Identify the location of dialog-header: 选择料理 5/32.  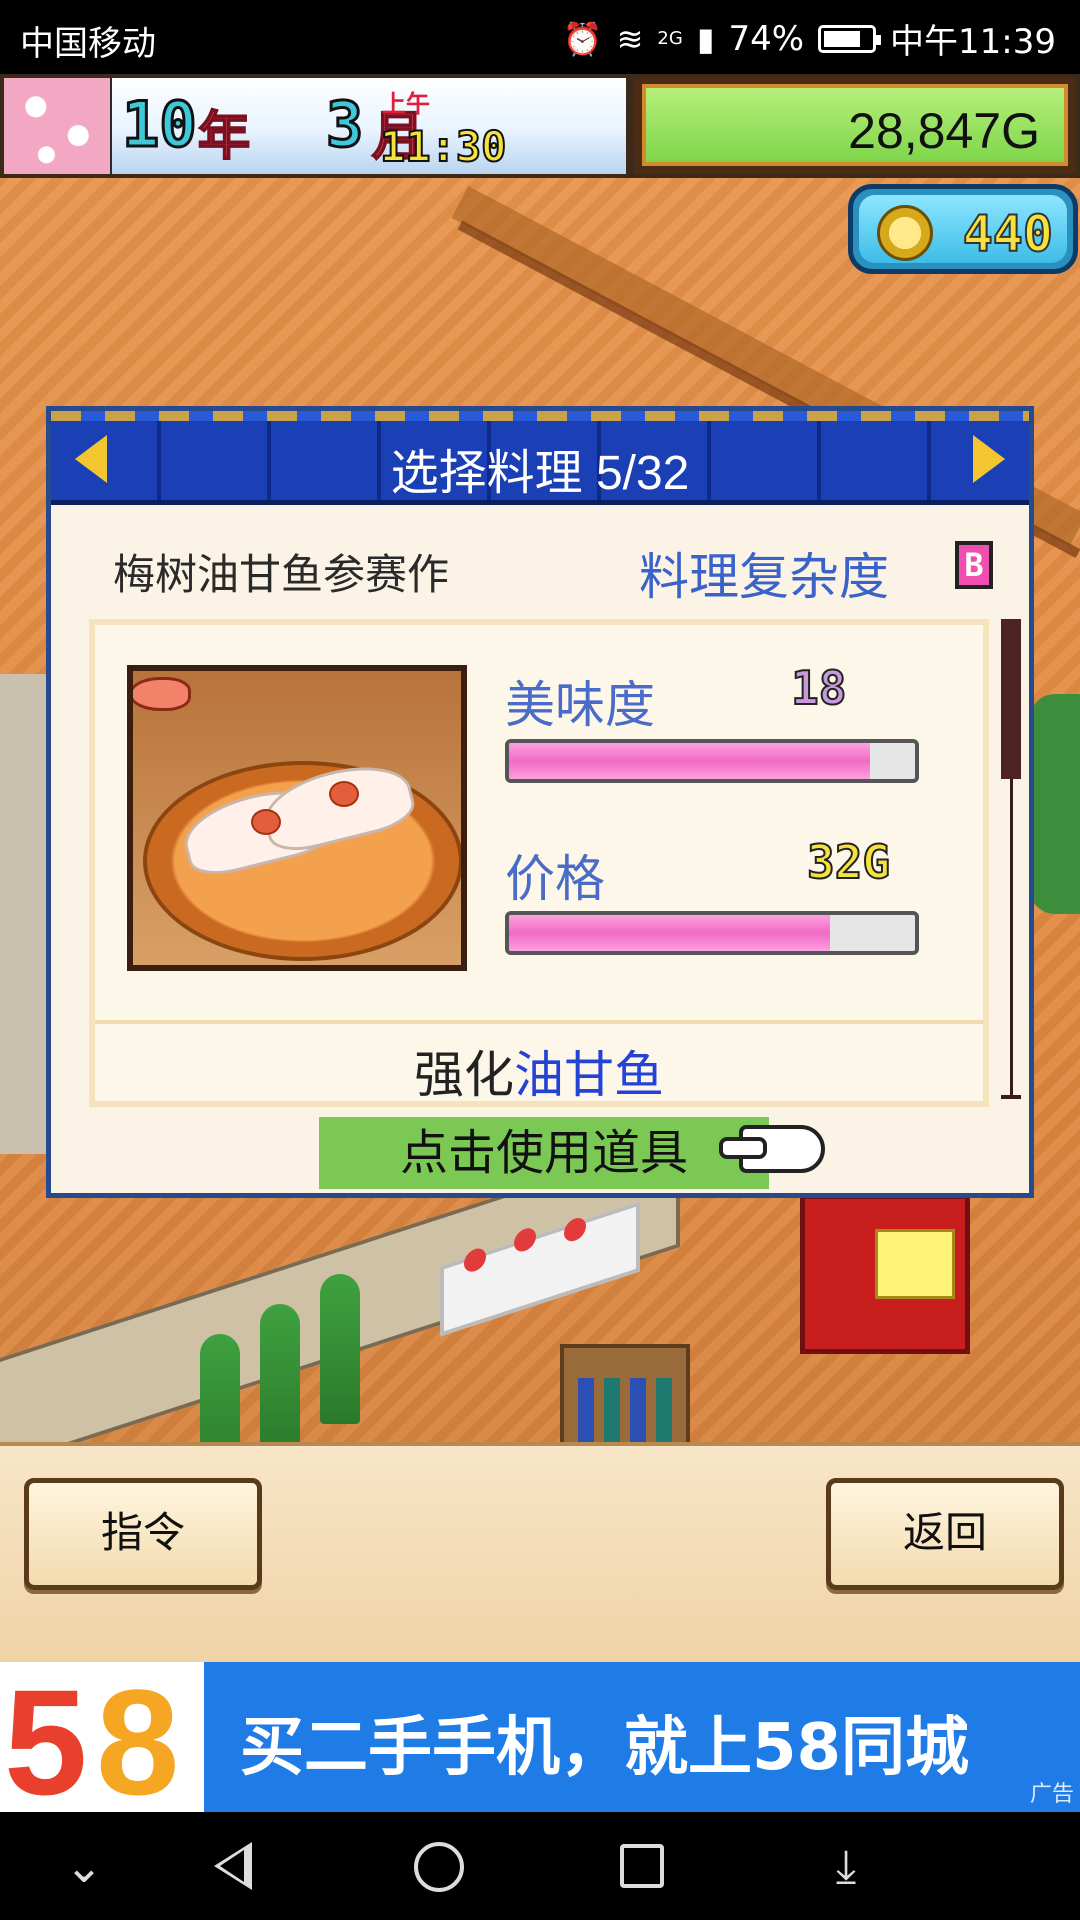
(540, 458).